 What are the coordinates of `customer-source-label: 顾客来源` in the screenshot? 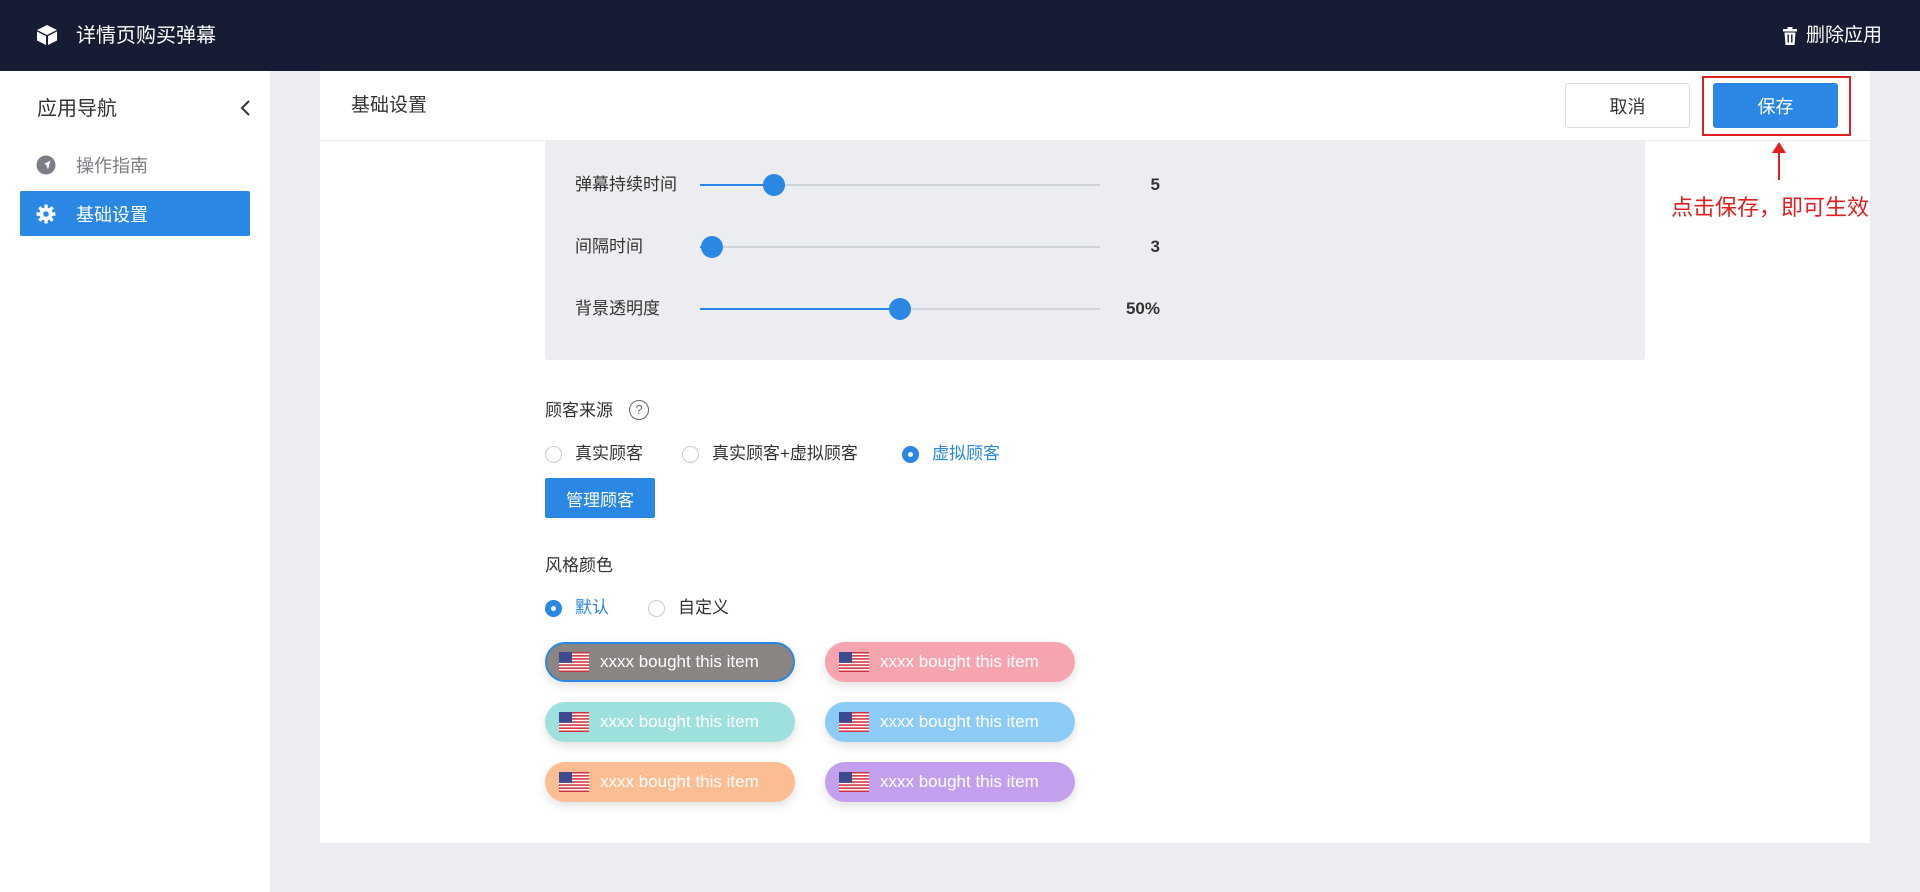 It's located at (579, 410).